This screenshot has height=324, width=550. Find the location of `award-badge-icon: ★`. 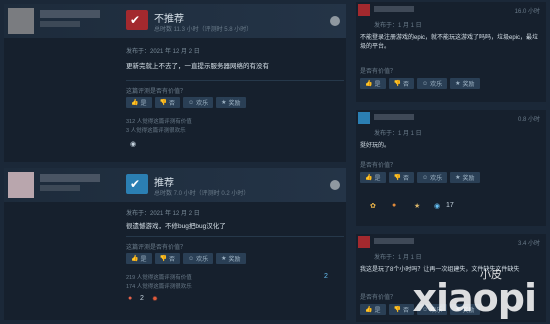

award-badge-icon: ★ is located at coordinates (417, 206).